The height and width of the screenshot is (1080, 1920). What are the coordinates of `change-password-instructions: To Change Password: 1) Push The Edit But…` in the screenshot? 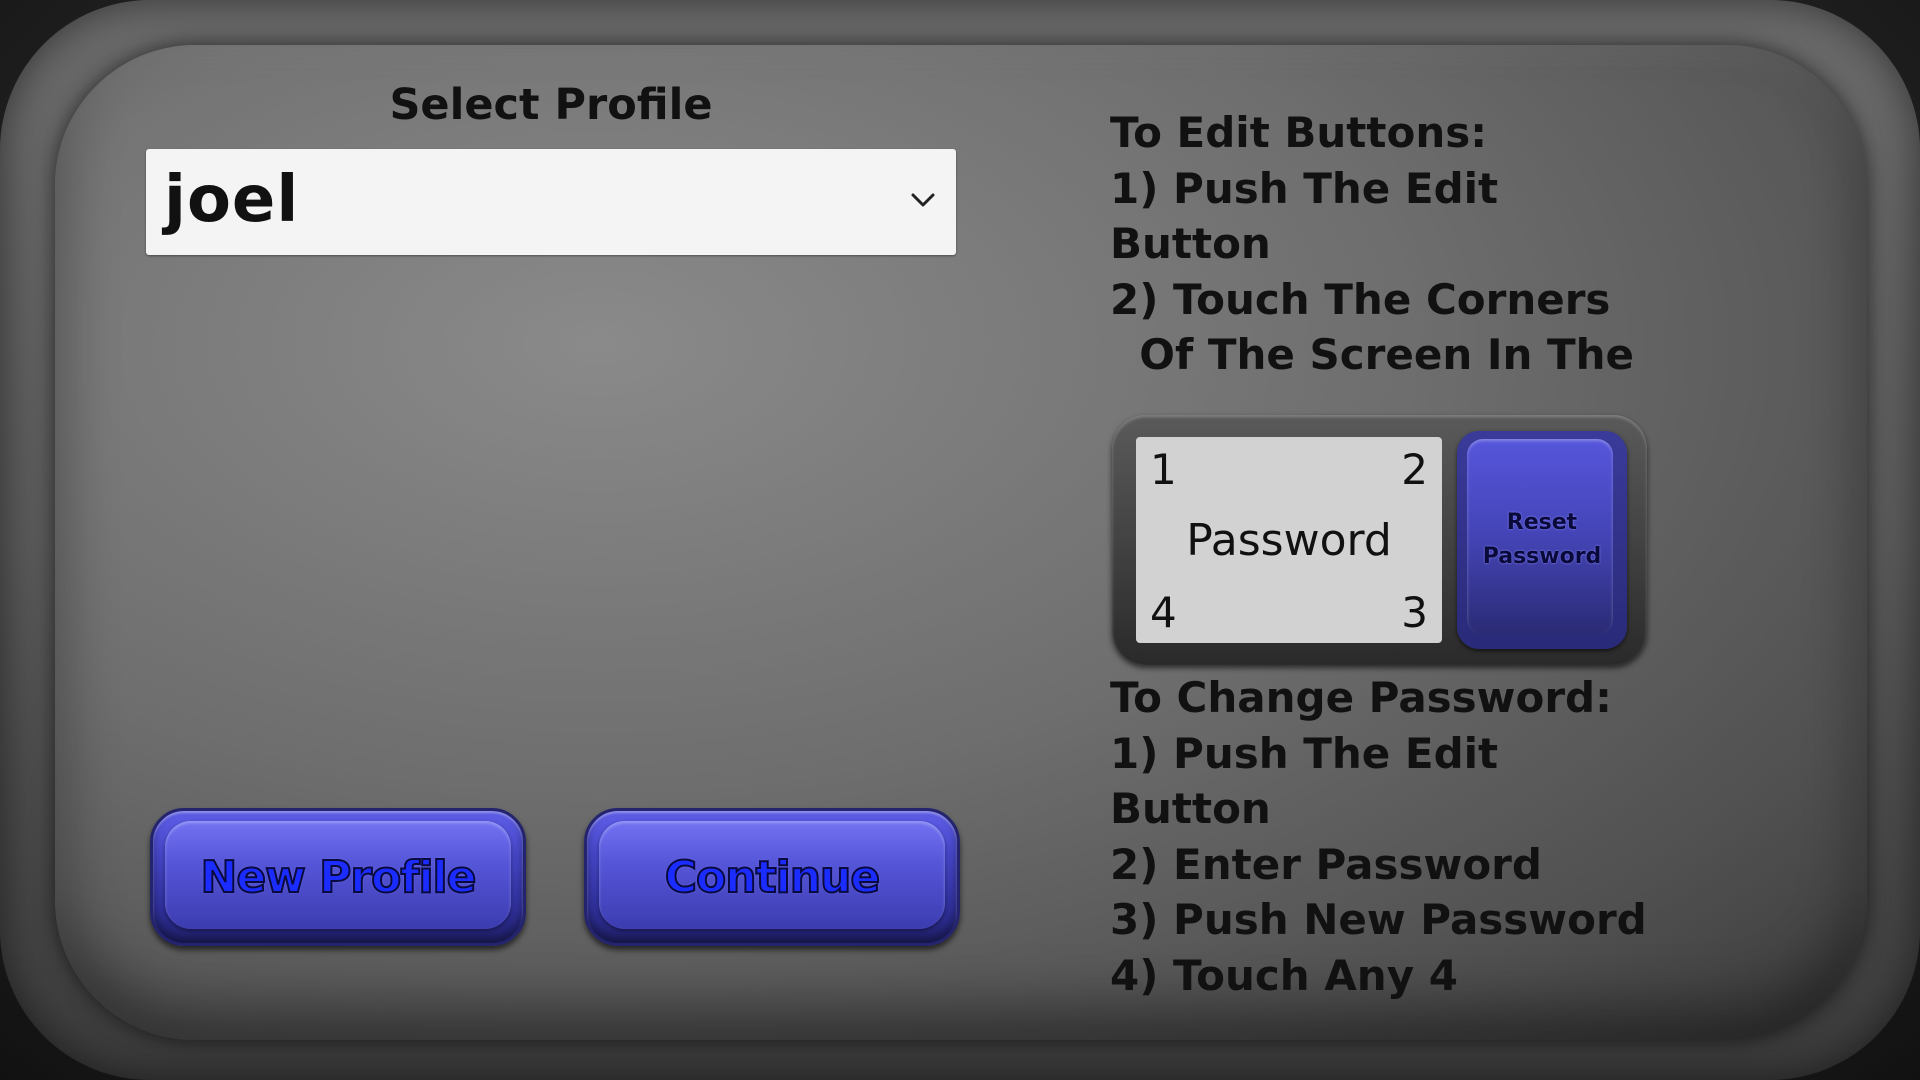 It's located at (1378, 836).